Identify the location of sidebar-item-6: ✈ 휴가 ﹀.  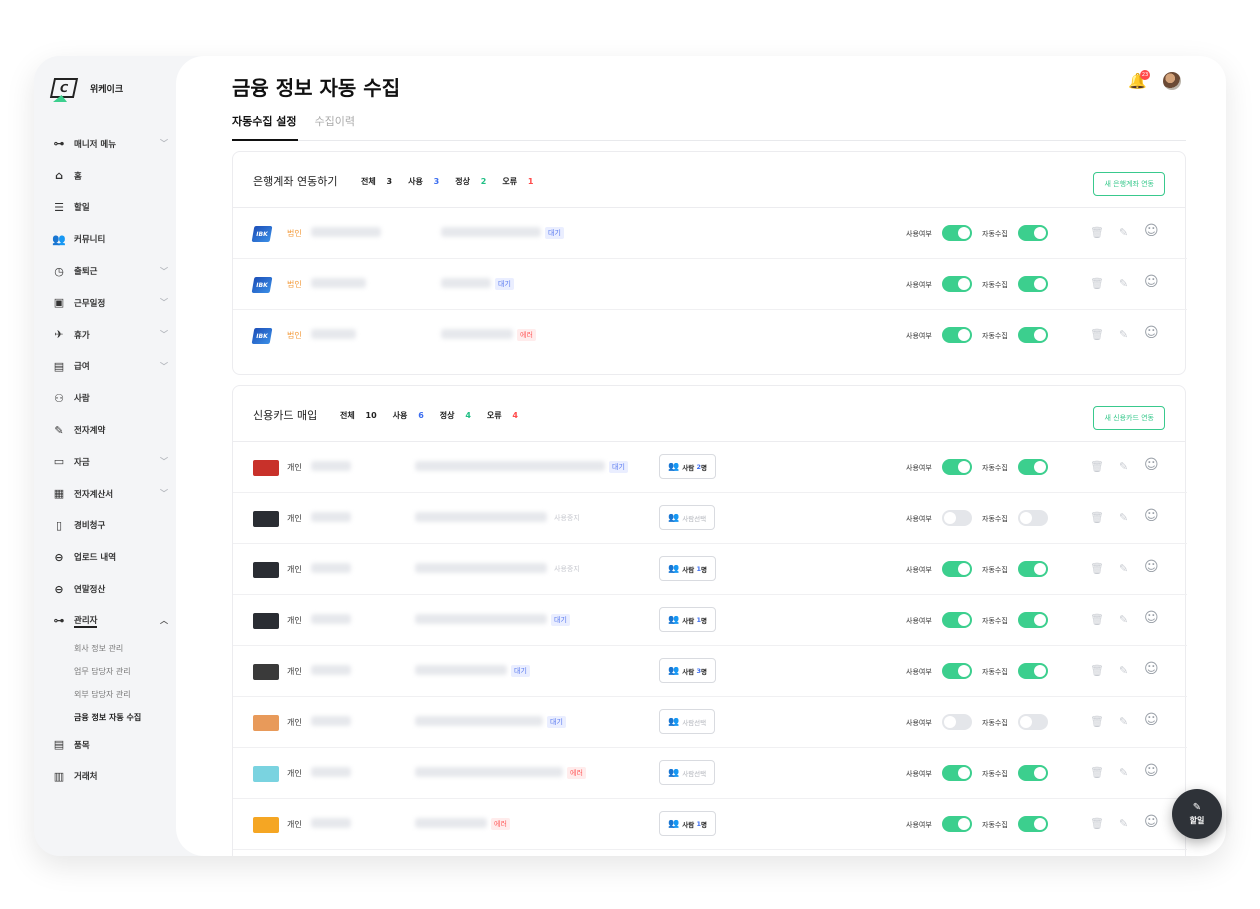
(112, 335).